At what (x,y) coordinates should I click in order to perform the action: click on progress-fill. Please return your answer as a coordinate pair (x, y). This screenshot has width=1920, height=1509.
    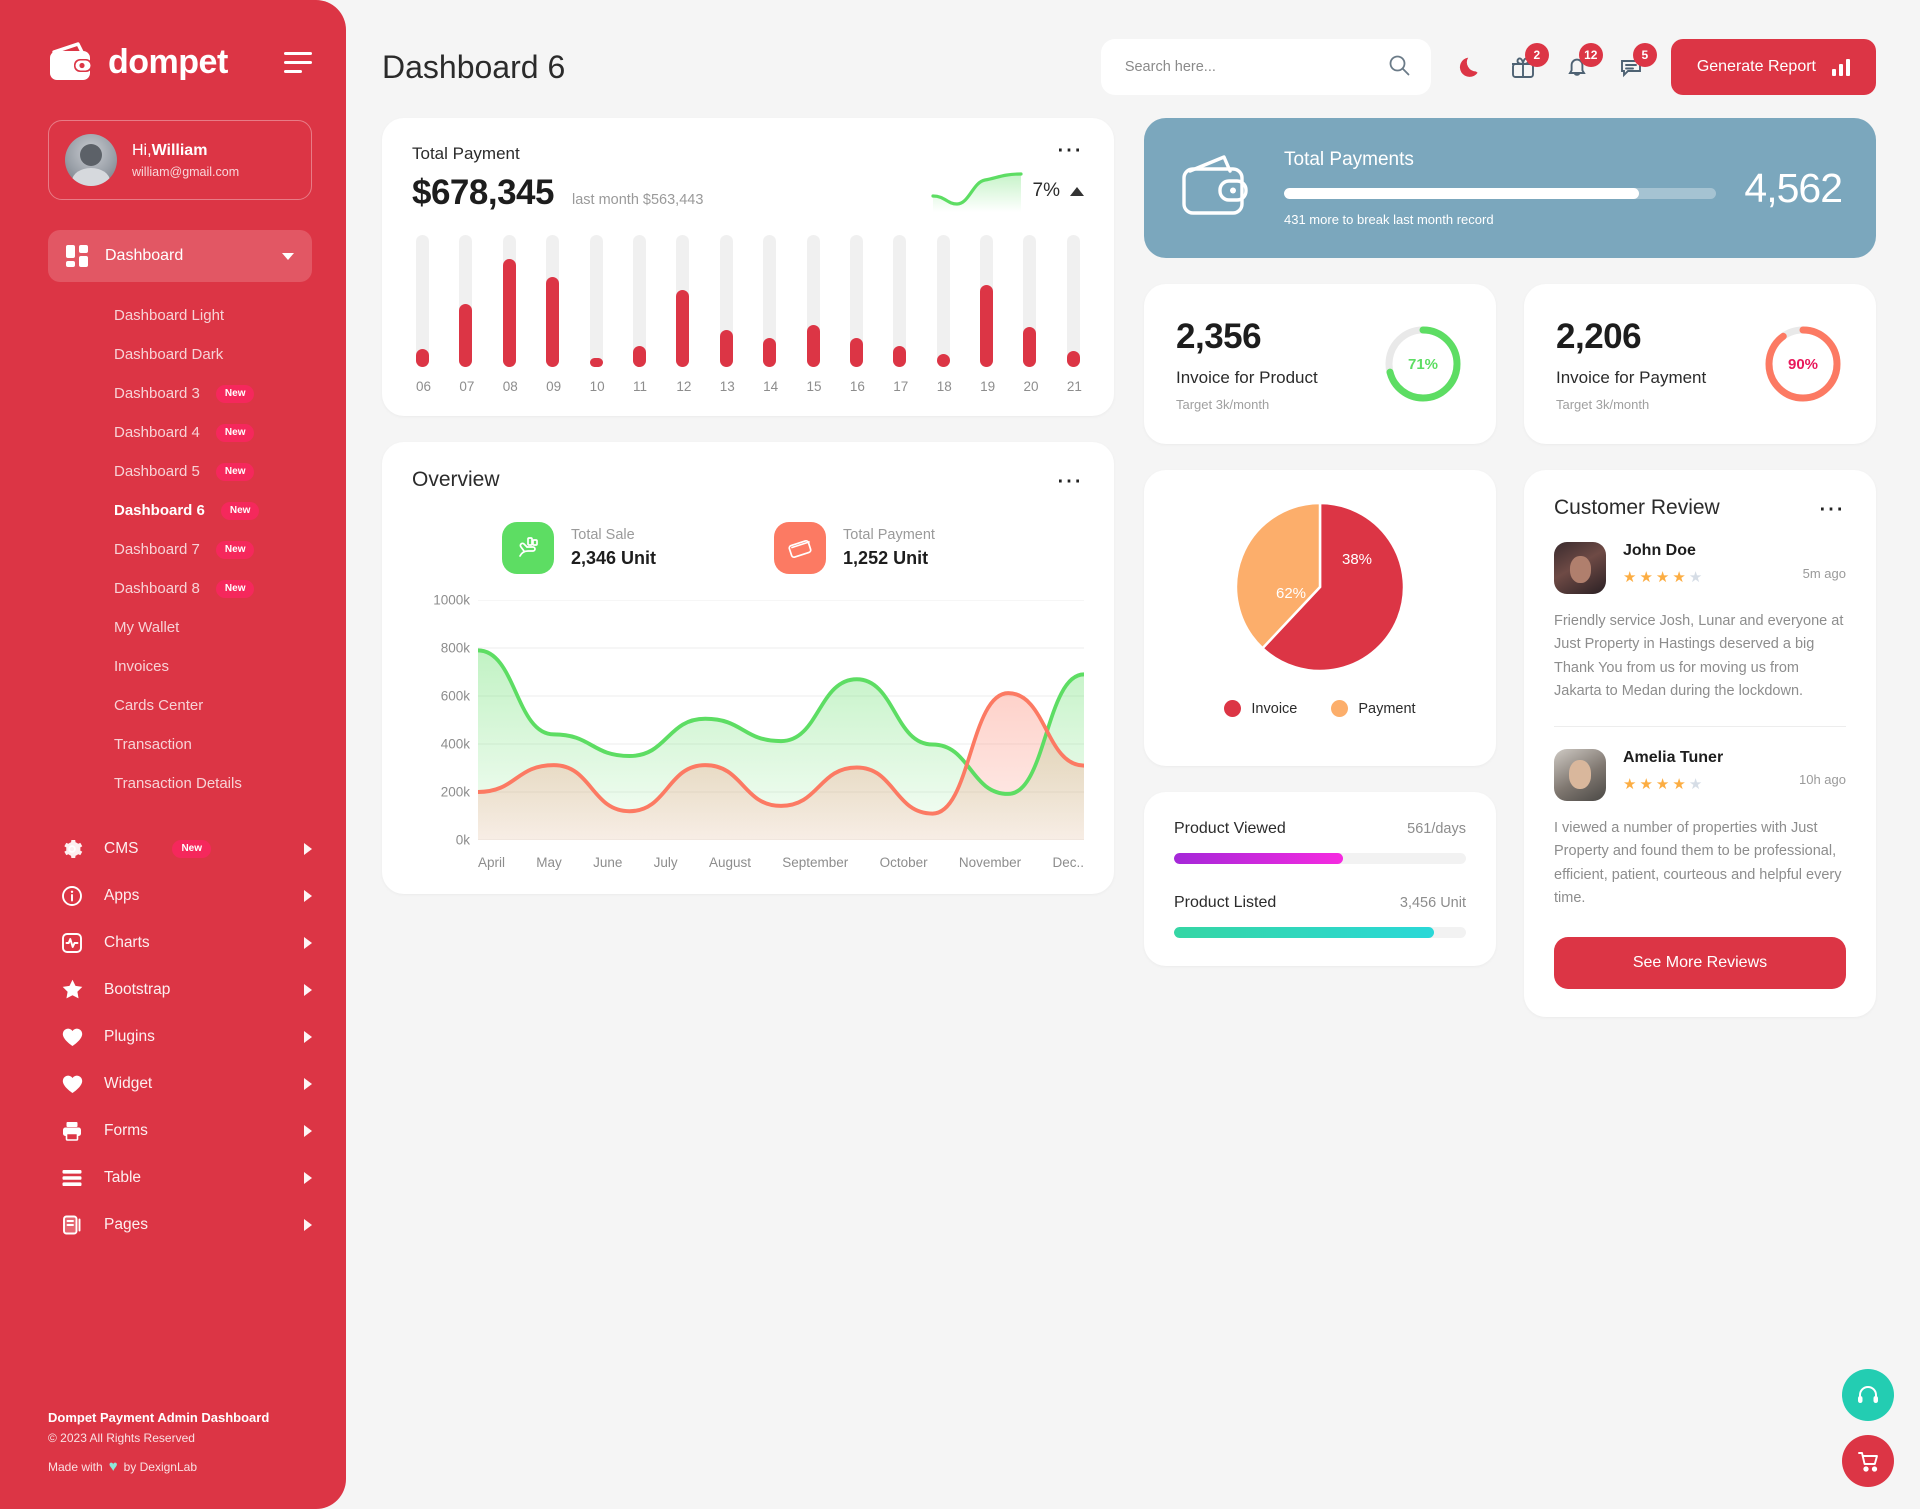
    Looking at the image, I should click on (1304, 932).